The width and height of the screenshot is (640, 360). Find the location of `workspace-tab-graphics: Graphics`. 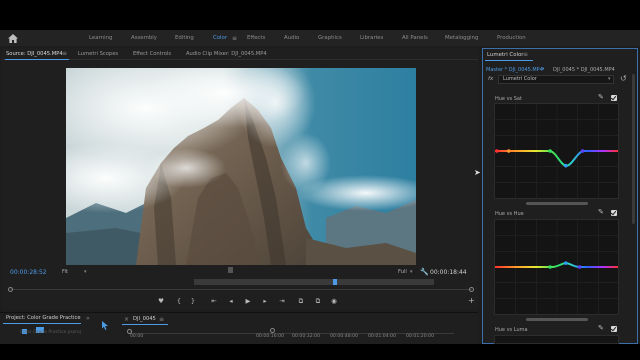

workspace-tab-graphics: Graphics is located at coordinates (330, 38).